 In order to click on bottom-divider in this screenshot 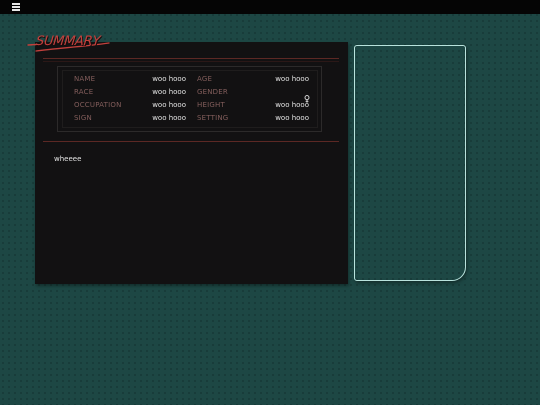, I will do `click(191, 141)`.